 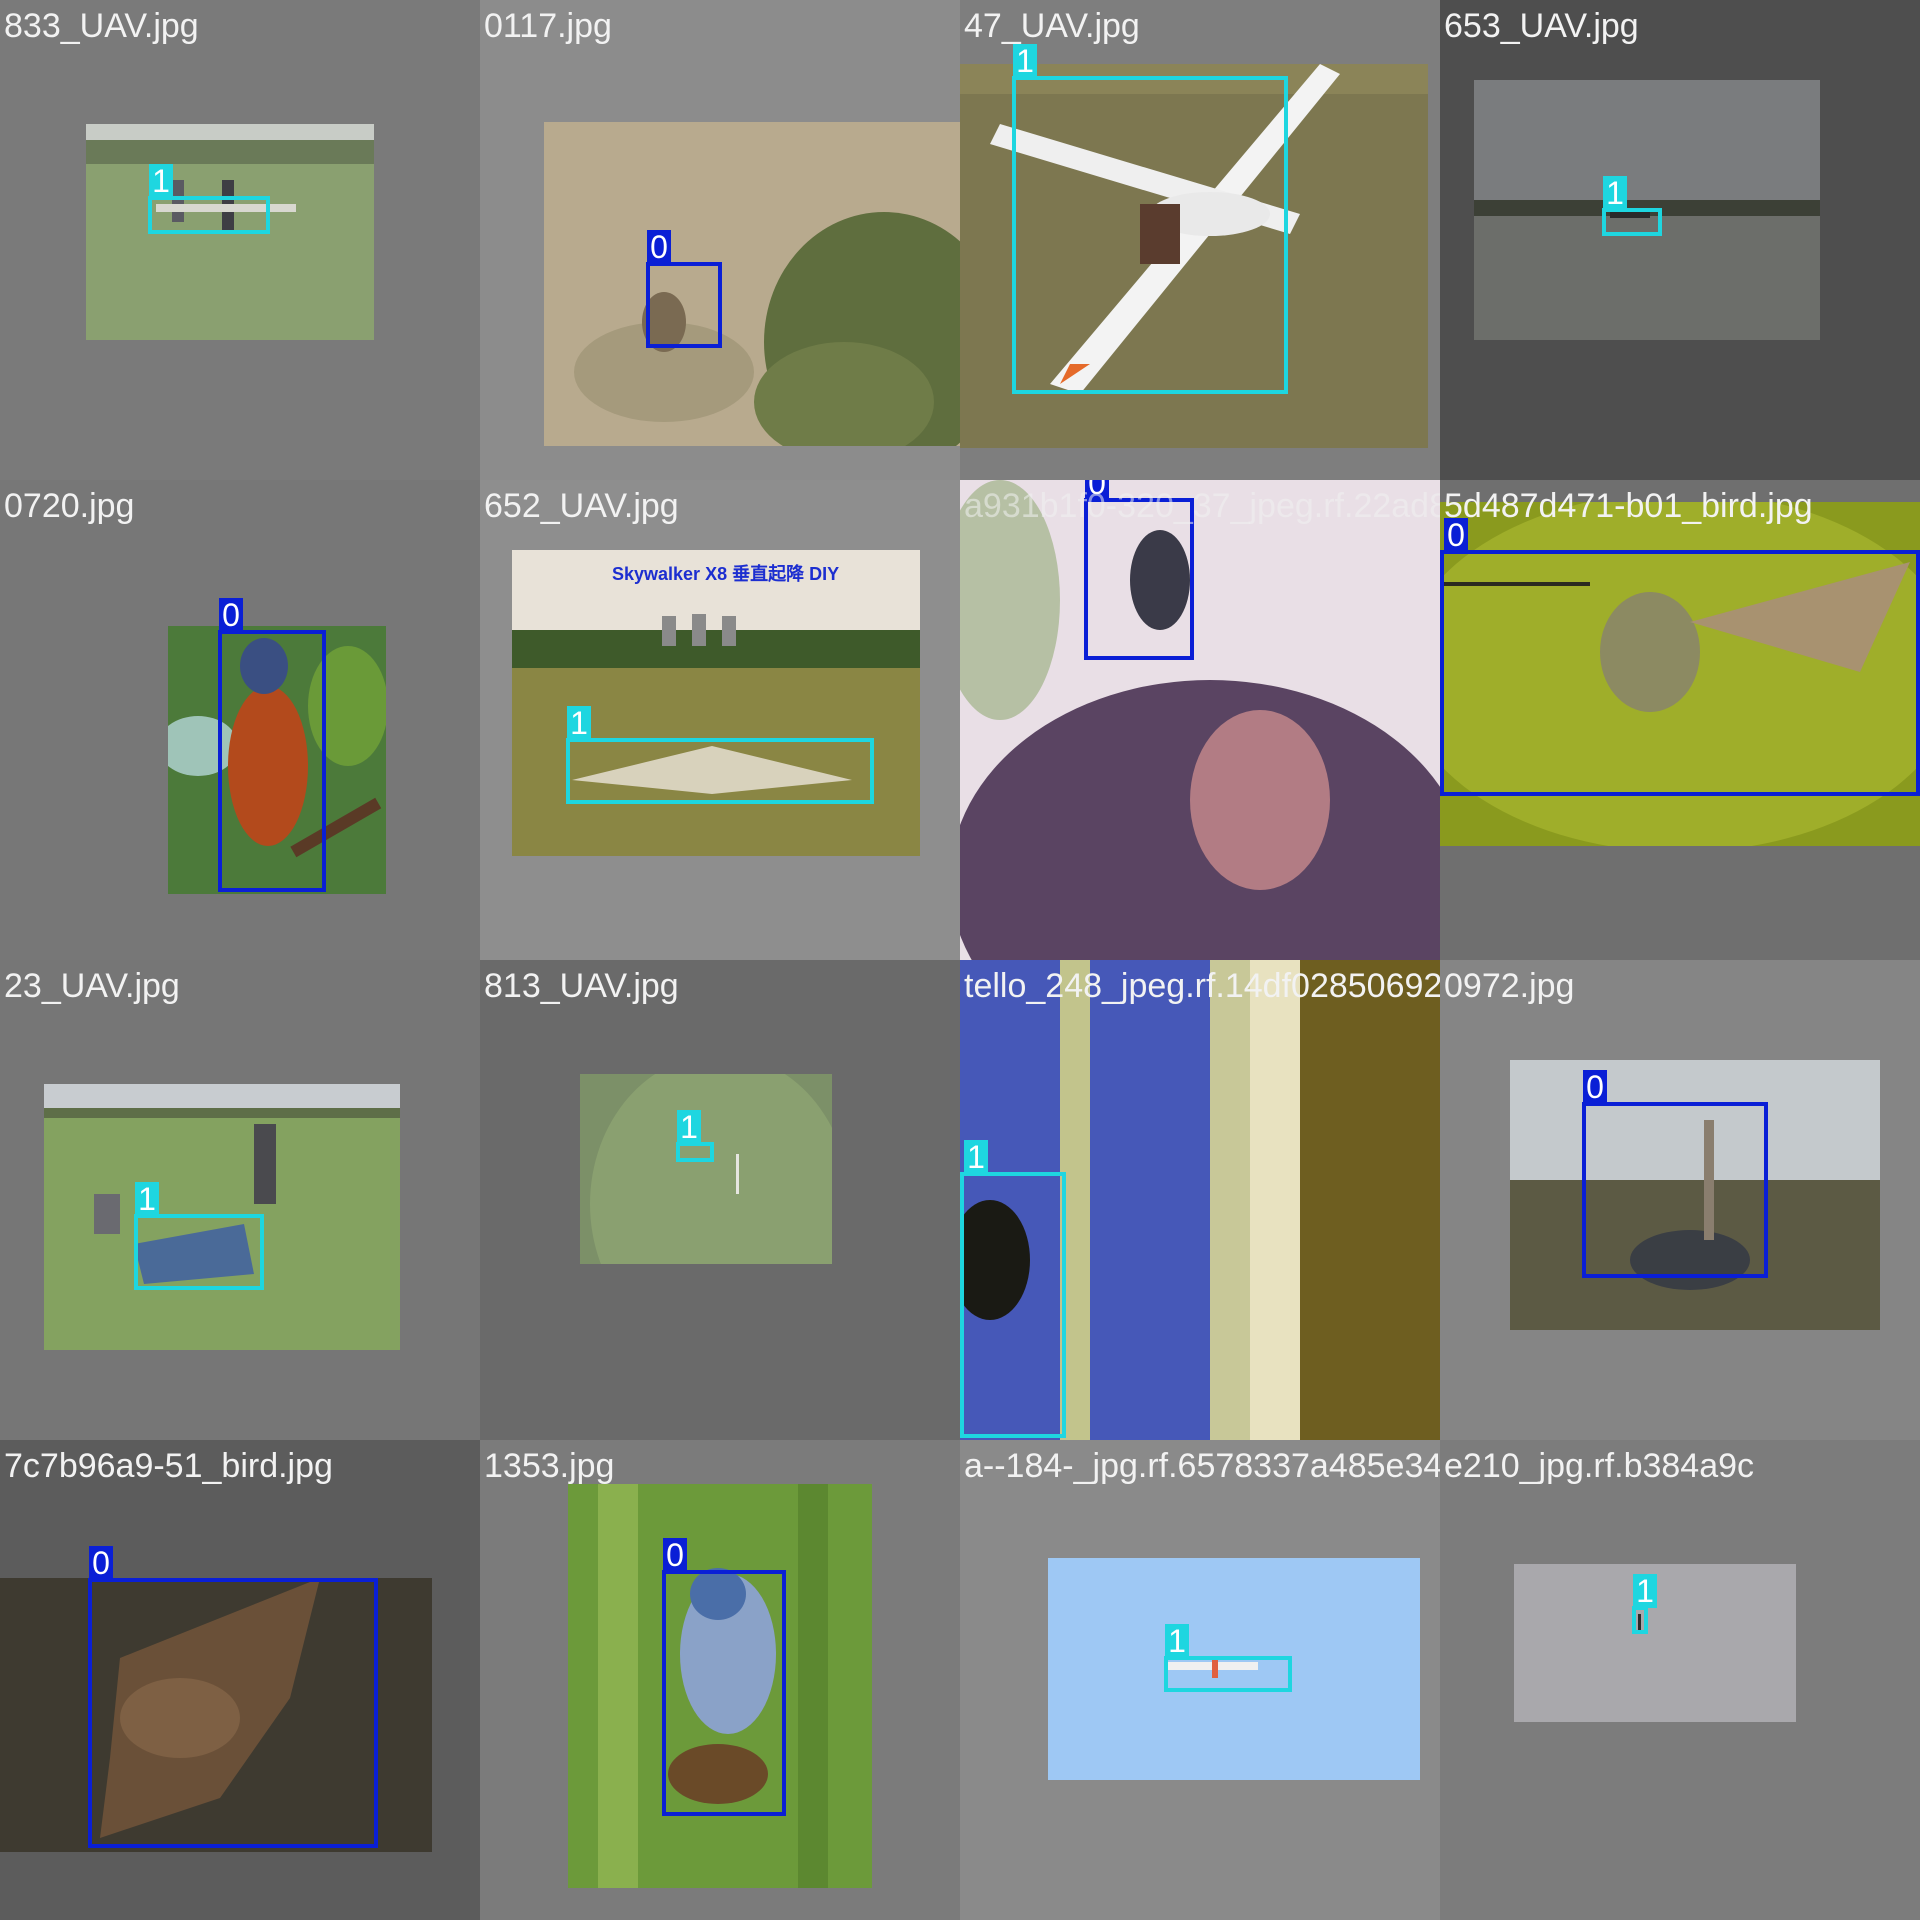 What do you see at coordinates (1628, 506) in the screenshot?
I see `tile-filename: 5d487d471-b01_bird.jpg` at bounding box center [1628, 506].